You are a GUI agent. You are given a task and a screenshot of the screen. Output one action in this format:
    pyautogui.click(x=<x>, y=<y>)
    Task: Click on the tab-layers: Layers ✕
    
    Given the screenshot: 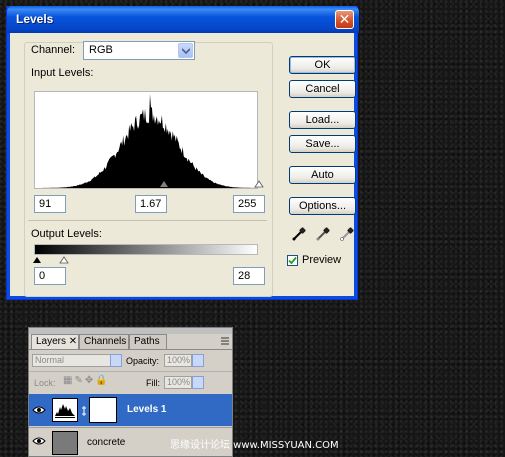 What is the action you would take?
    pyautogui.click(x=55, y=341)
    